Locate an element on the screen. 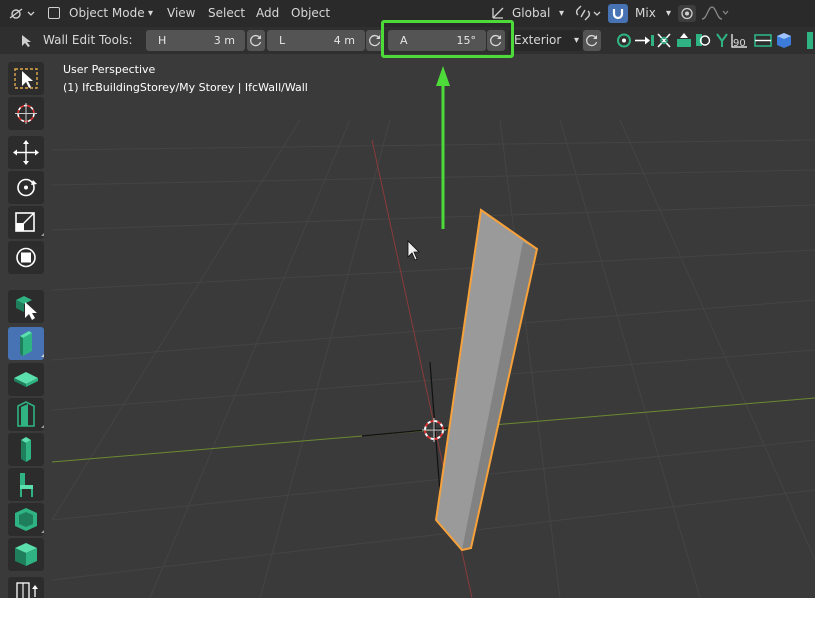 This screenshot has width=815, height=629. slab-tool is located at coordinates (26, 379).